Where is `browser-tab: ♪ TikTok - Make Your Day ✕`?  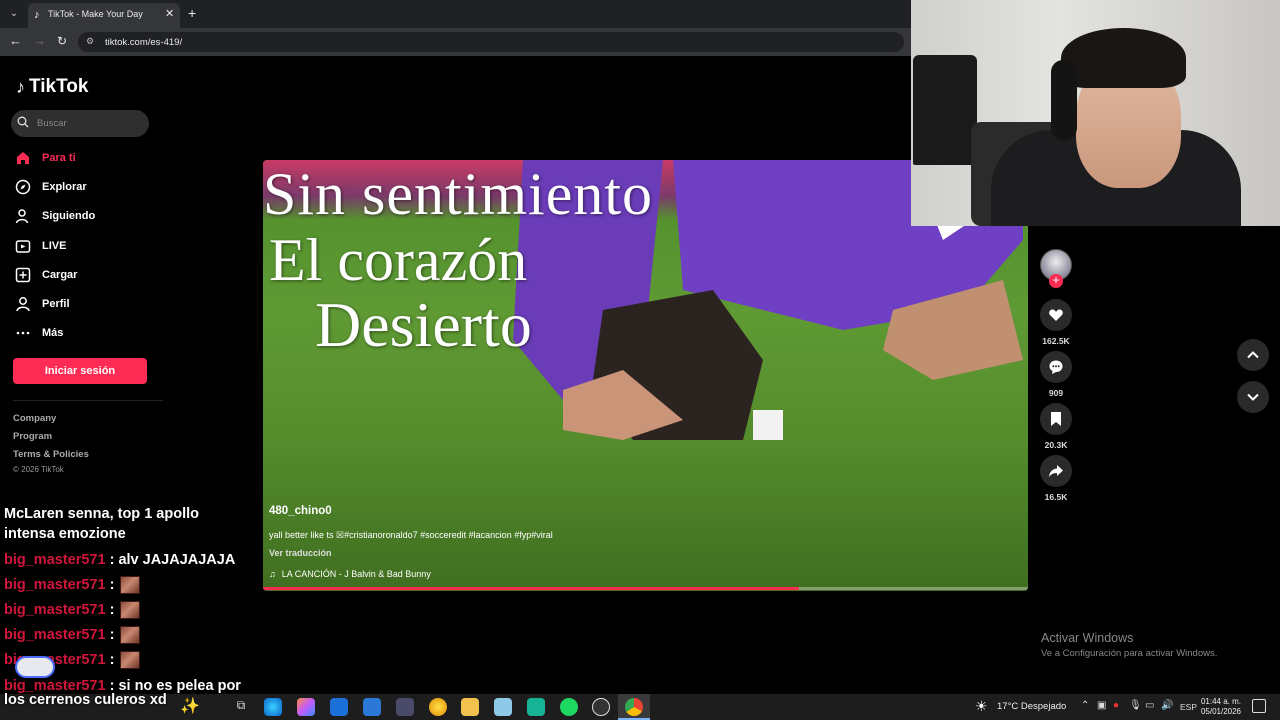 browser-tab: ♪ TikTok - Make Your Day ✕ is located at coordinates (104, 15).